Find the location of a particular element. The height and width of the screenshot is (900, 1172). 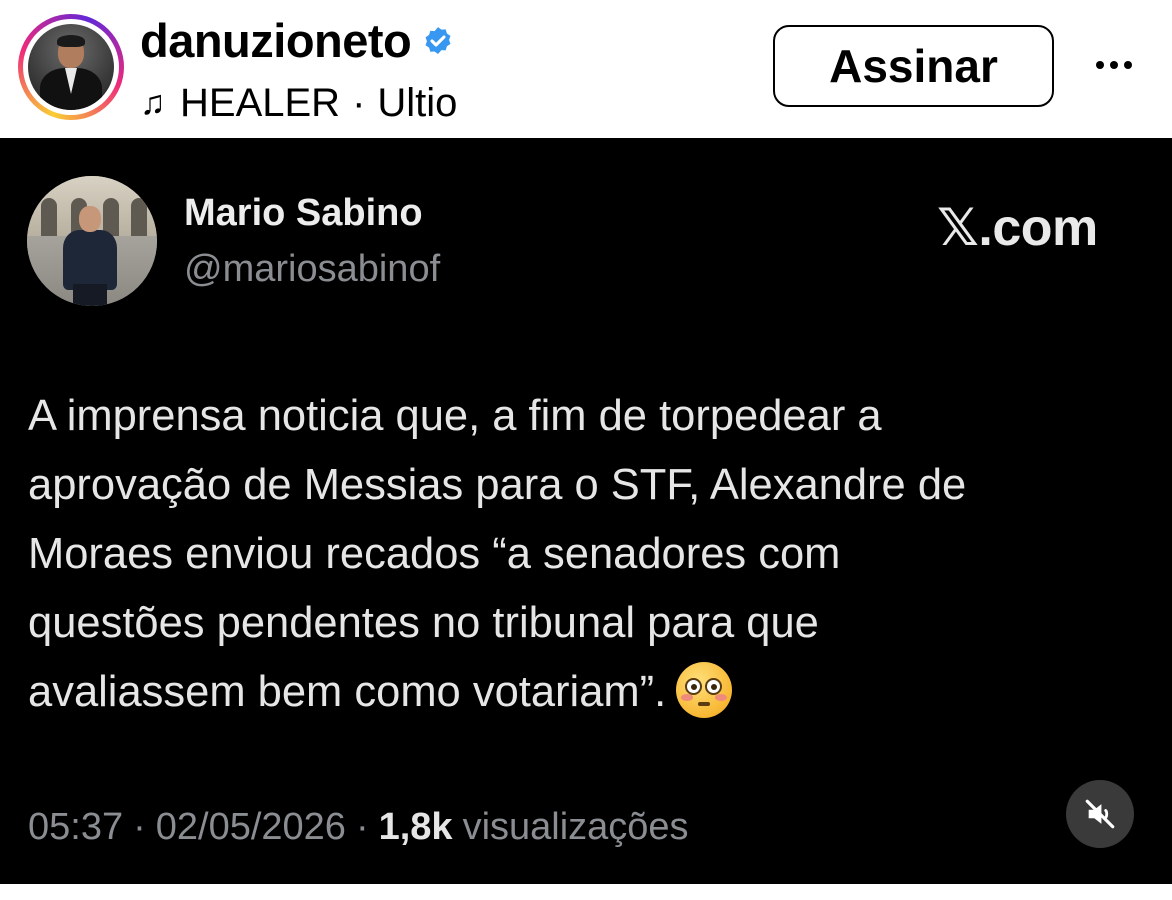

music-artist: Ultio is located at coordinates (417, 102).